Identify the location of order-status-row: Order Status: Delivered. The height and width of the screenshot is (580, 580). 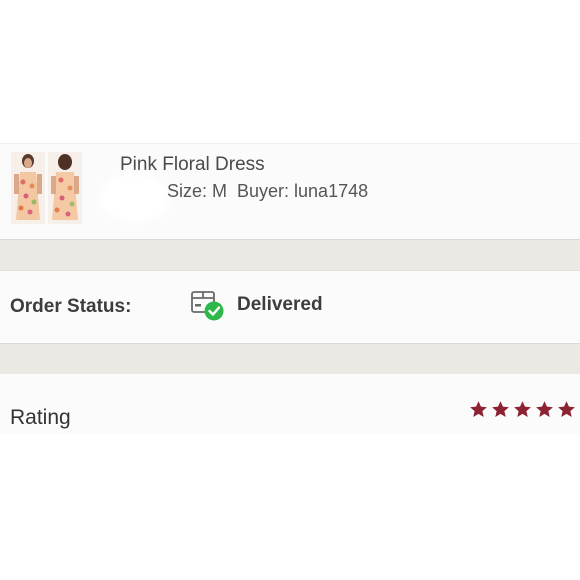
(290, 306).